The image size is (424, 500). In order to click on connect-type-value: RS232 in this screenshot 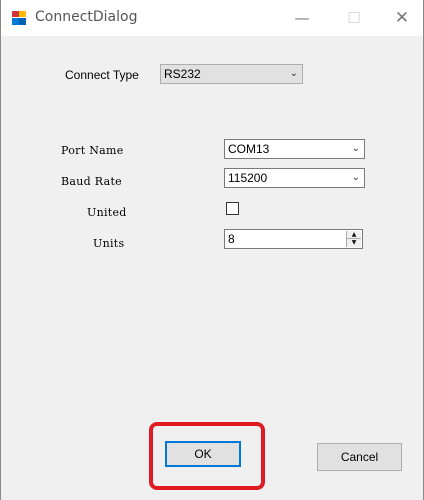, I will do `click(182, 74)`.